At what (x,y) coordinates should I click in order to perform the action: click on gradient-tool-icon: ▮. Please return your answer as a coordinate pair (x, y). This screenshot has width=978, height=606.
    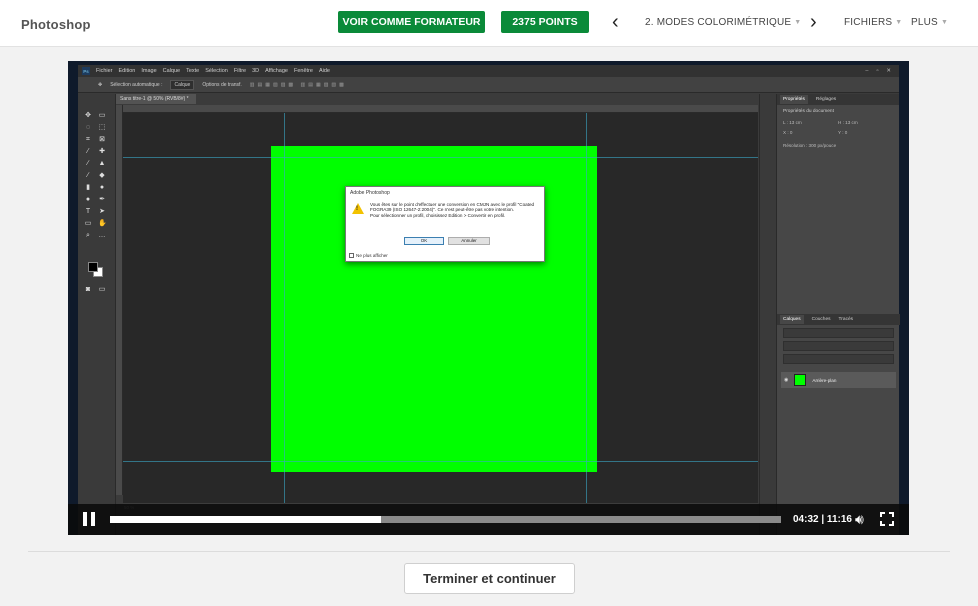
    Looking at the image, I should click on (88, 187).